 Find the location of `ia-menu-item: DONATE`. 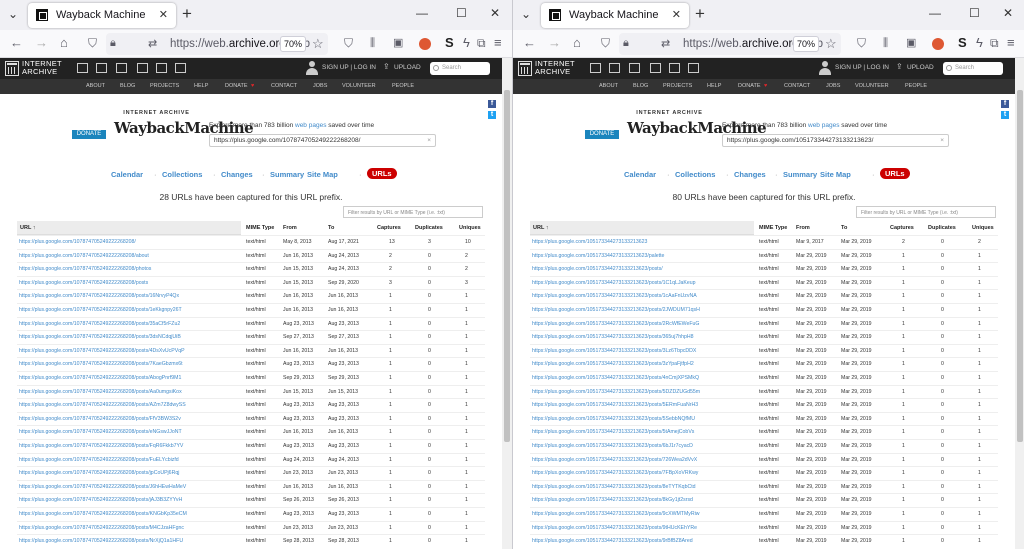

ia-menu-item: DONATE is located at coordinates (236, 86).